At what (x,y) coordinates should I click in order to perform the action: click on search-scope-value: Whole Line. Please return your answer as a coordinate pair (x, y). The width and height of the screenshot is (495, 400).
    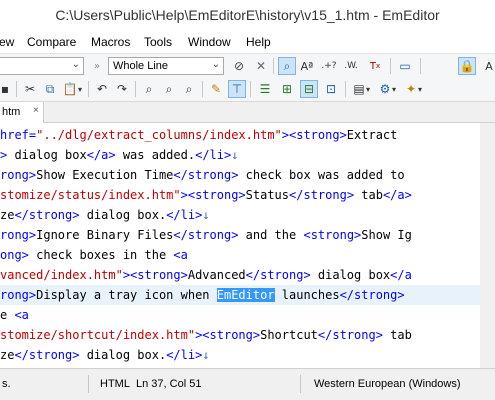
    Looking at the image, I should click on (141, 66).